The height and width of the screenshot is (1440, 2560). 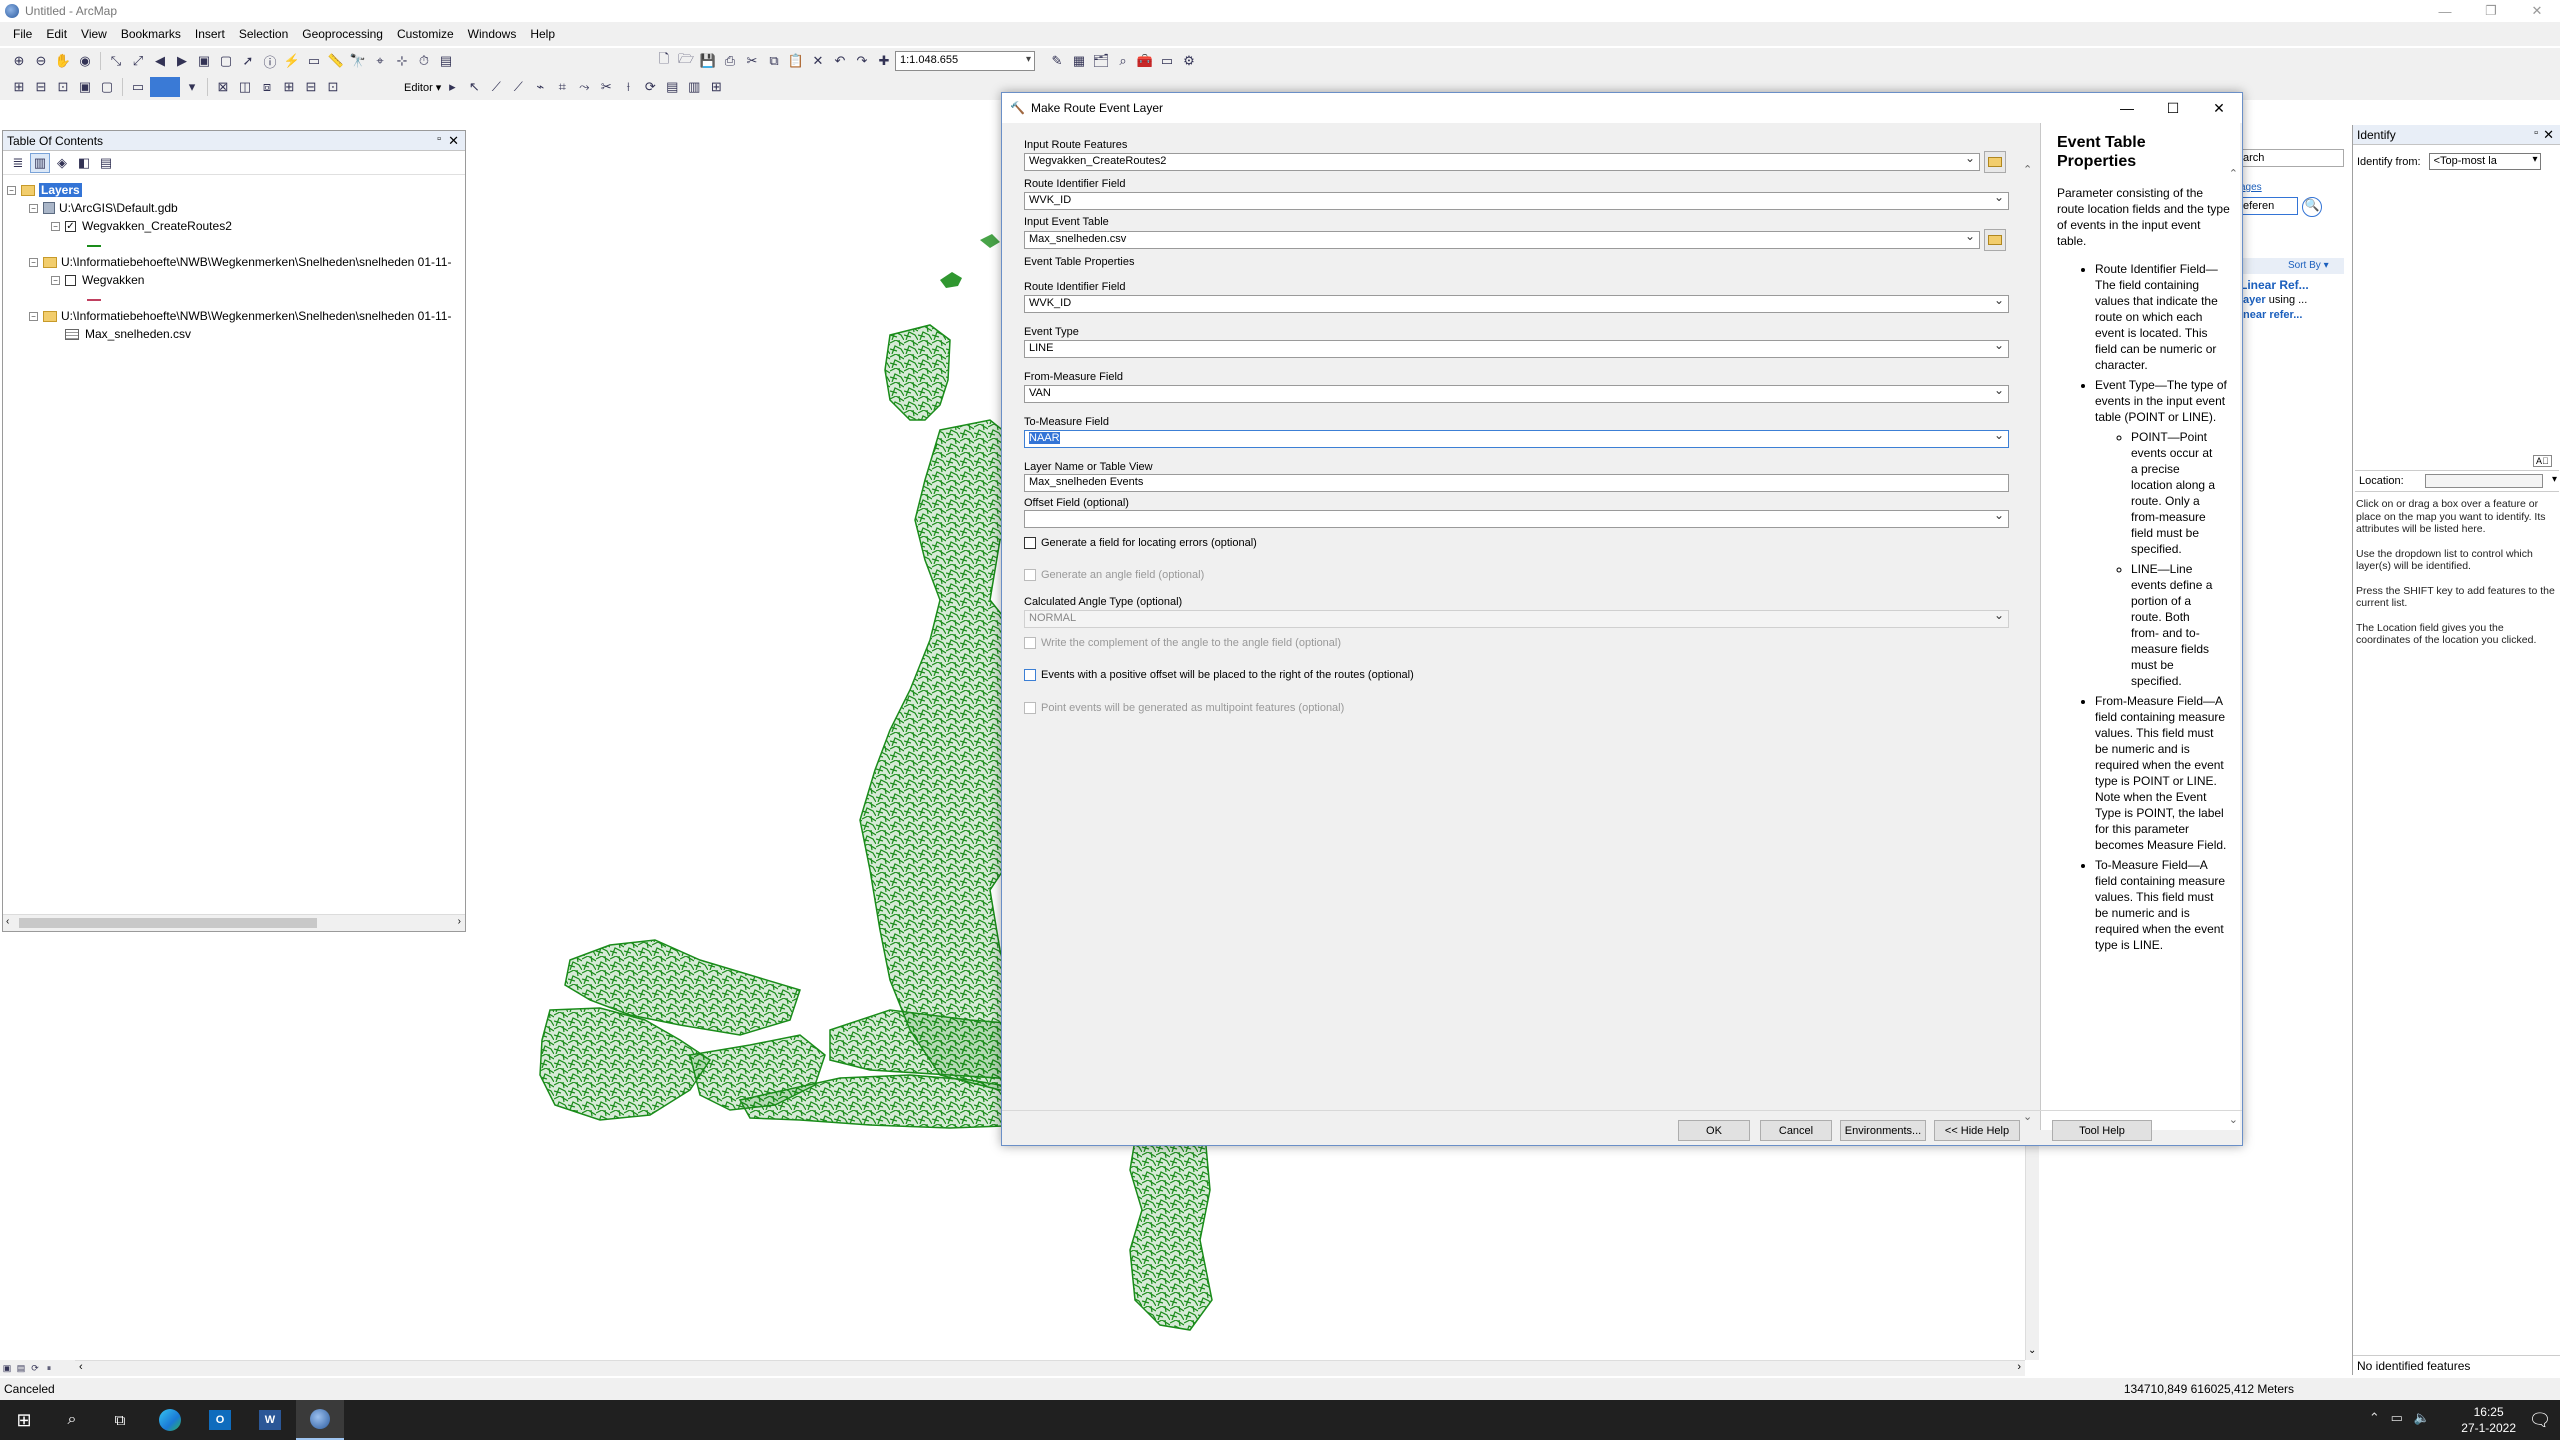 I want to click on split-icon: ⟊, so click(x=628, y=87).